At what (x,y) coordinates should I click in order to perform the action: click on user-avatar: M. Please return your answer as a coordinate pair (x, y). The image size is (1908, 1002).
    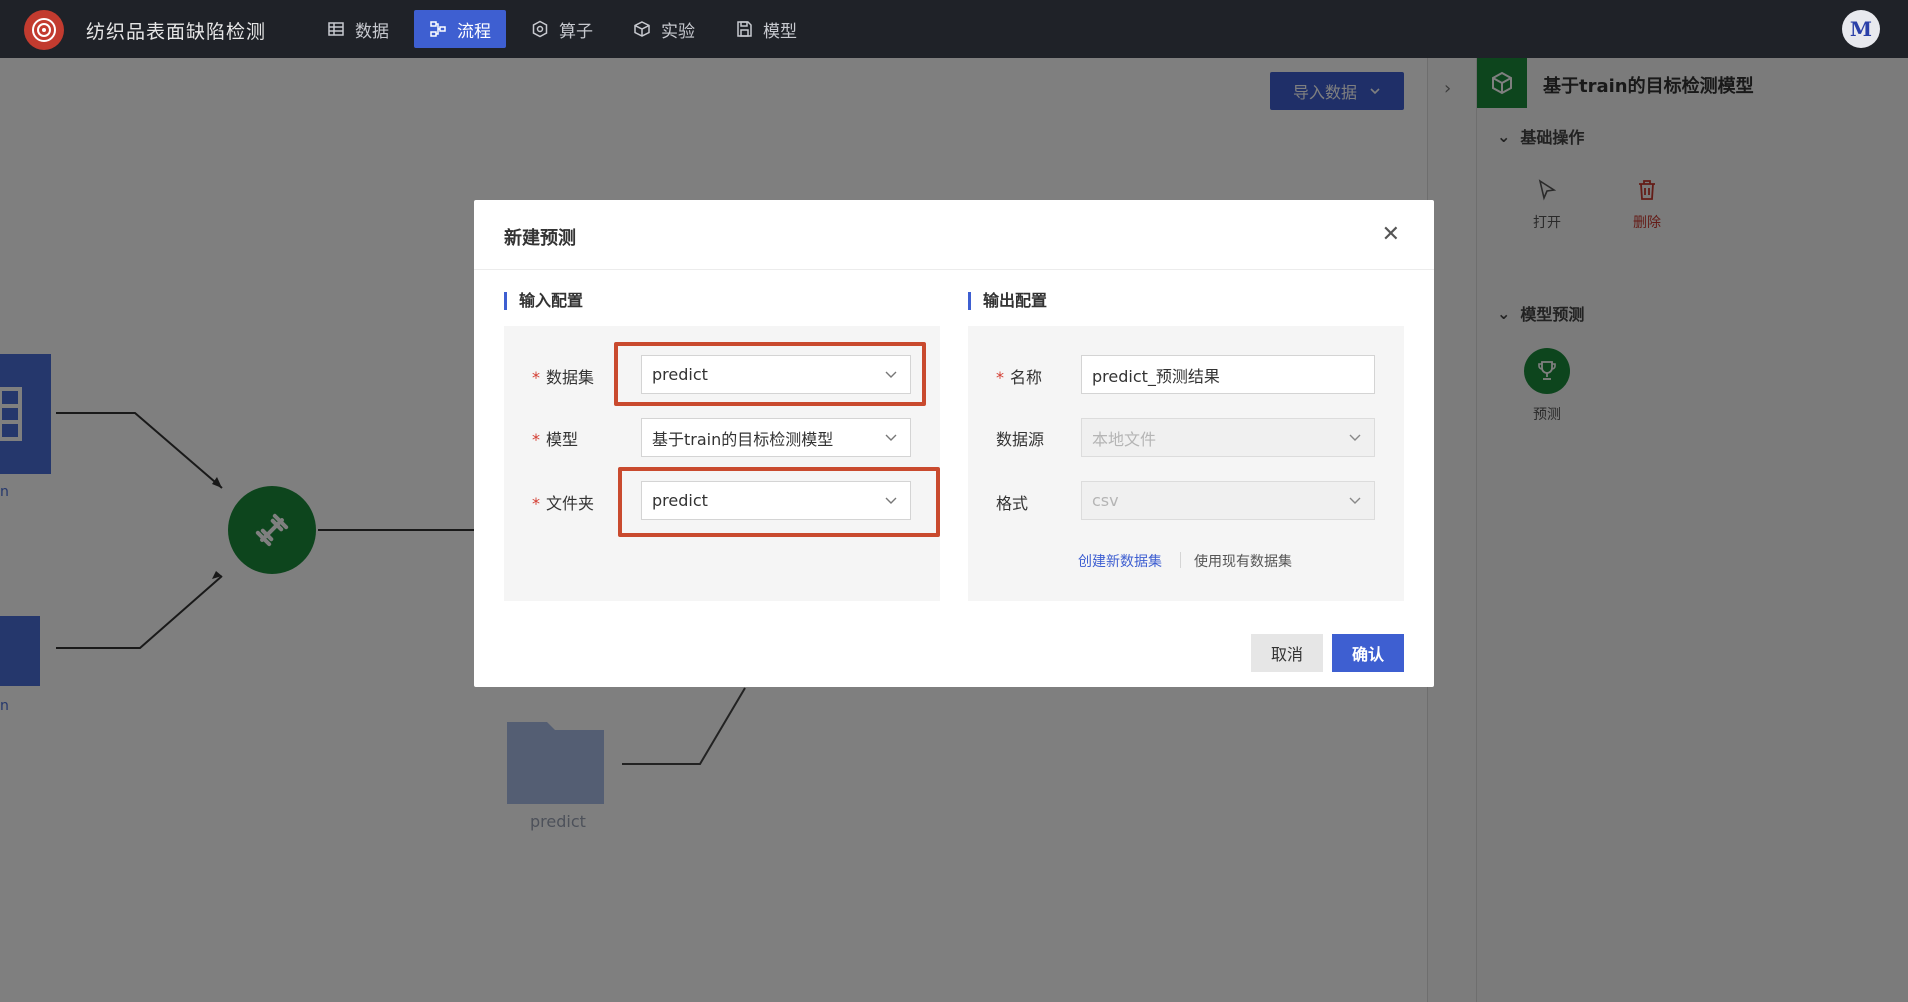
    Looking at the image, I should click on (1861, 29).